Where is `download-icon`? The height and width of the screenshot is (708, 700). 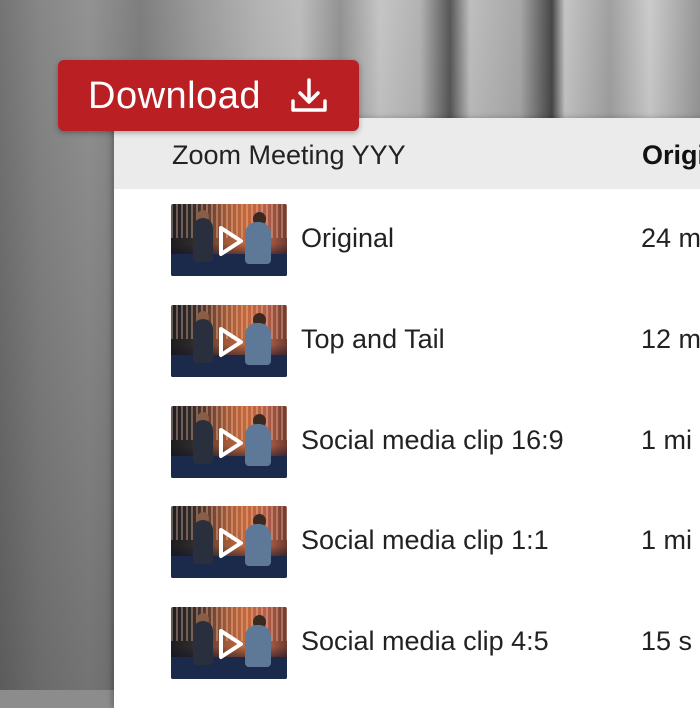 download-icon is located at coordinates (309, 95).